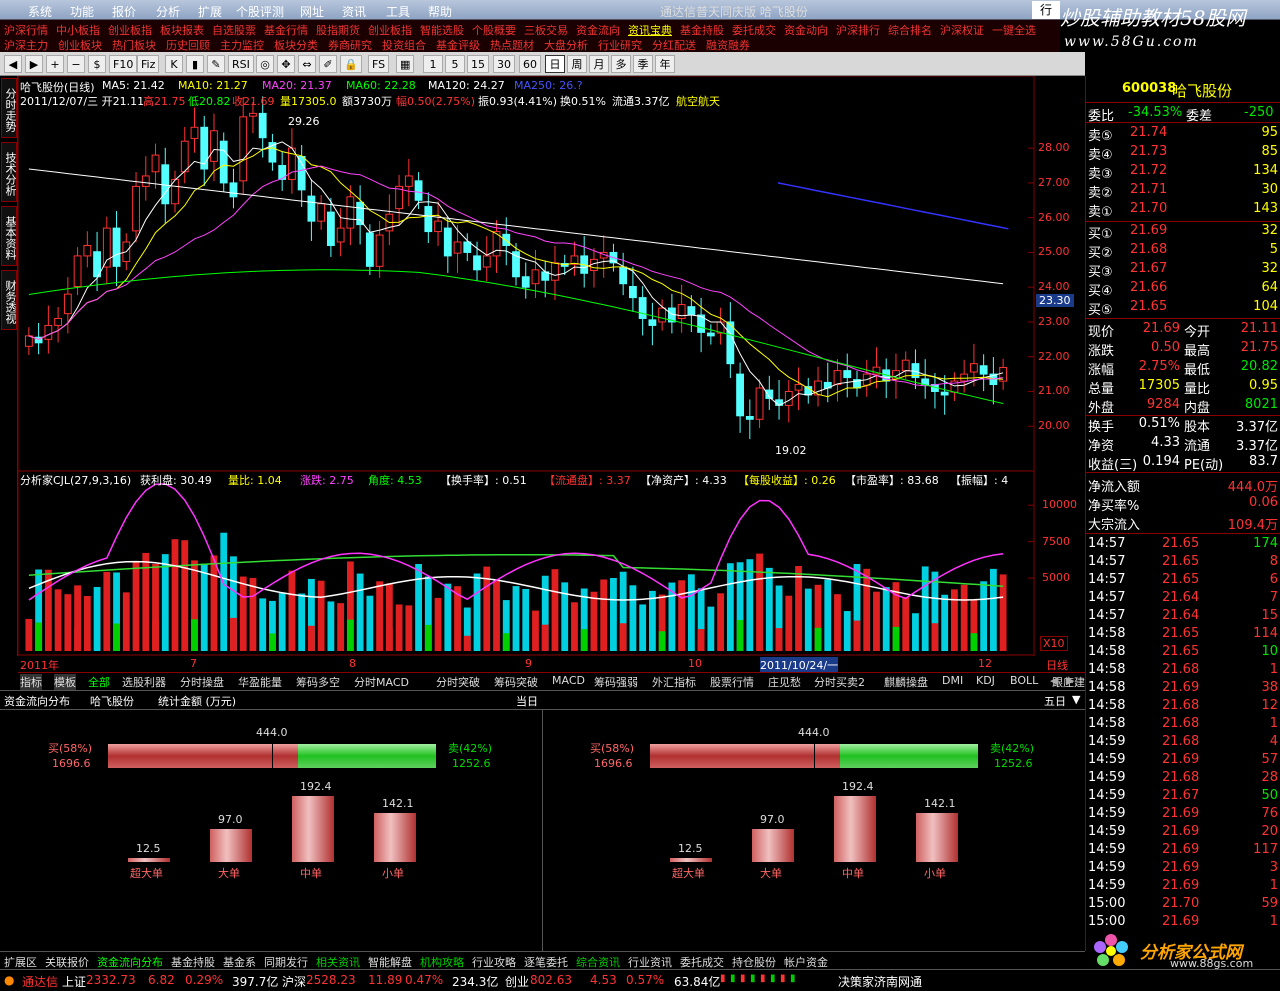 This screenshot has height=991, width=1280. I want to click on extension-tab: 关联报价, so click(67, 962).